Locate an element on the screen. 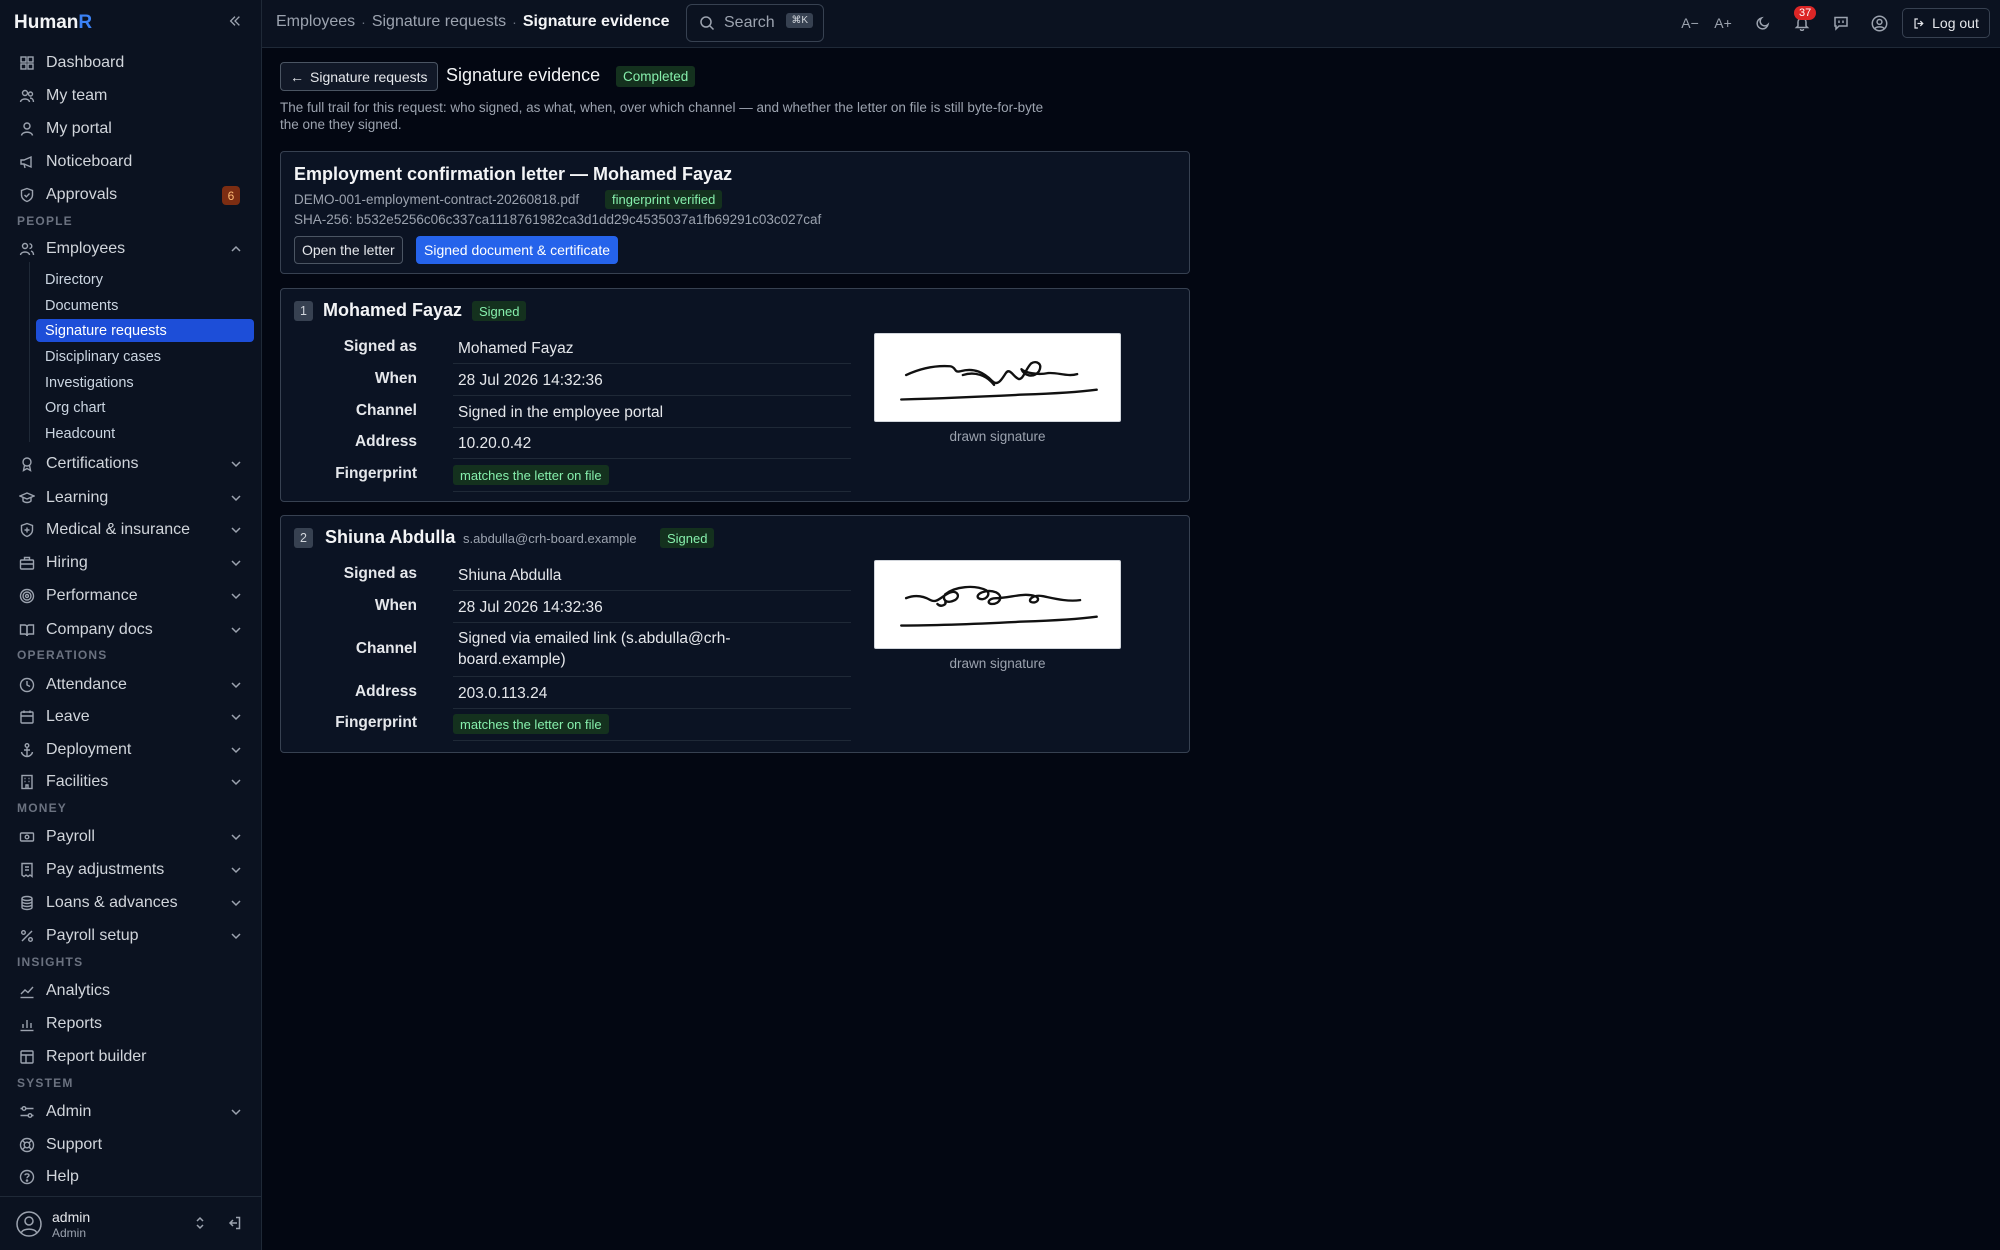 The height and width of the screenshot is (1250, 2000). logout-button: Log out is located at coordinates (1946, 23).